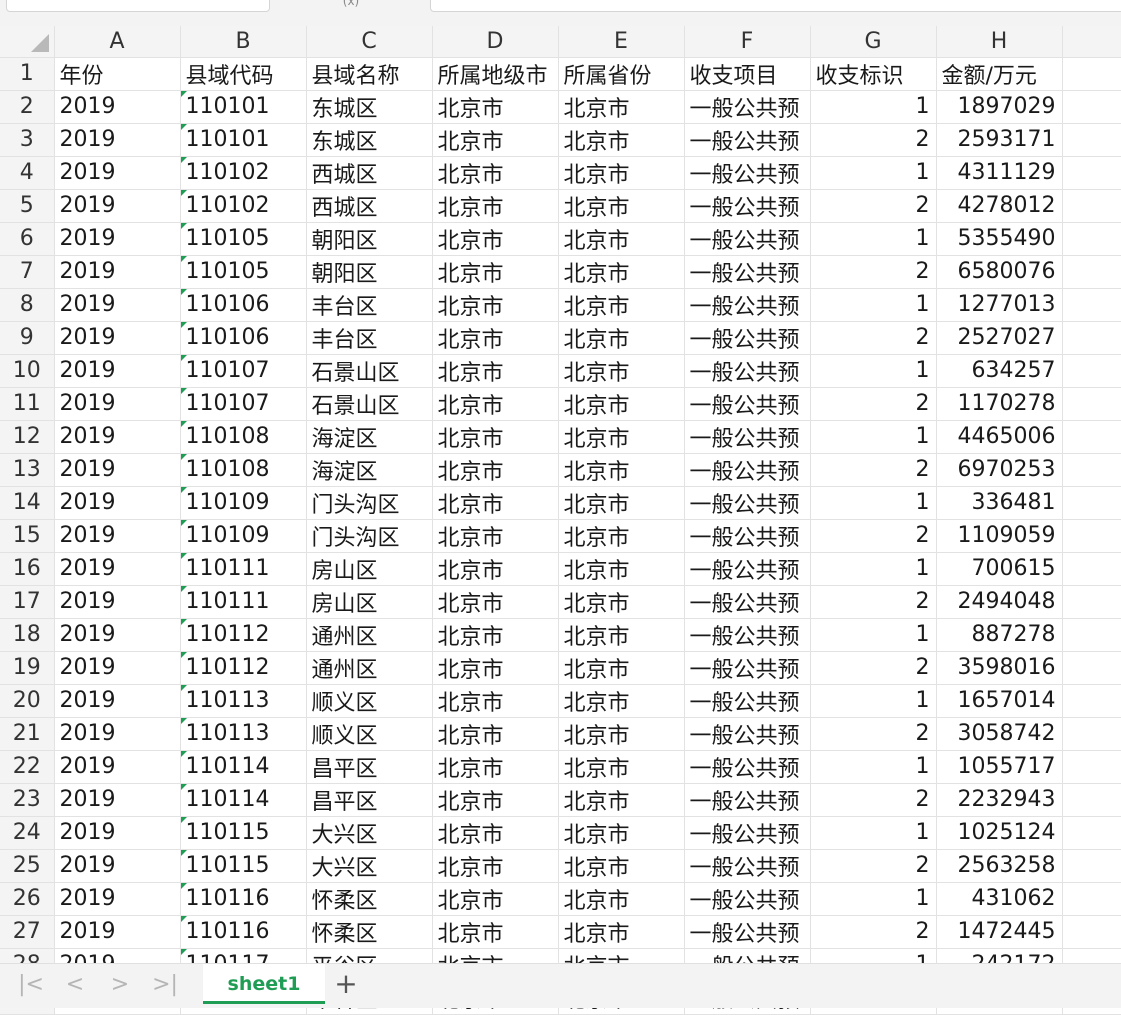 This screenshot has width=1121, height=1015. I want to click on cell-county-code: 110102, so click(243, 206).